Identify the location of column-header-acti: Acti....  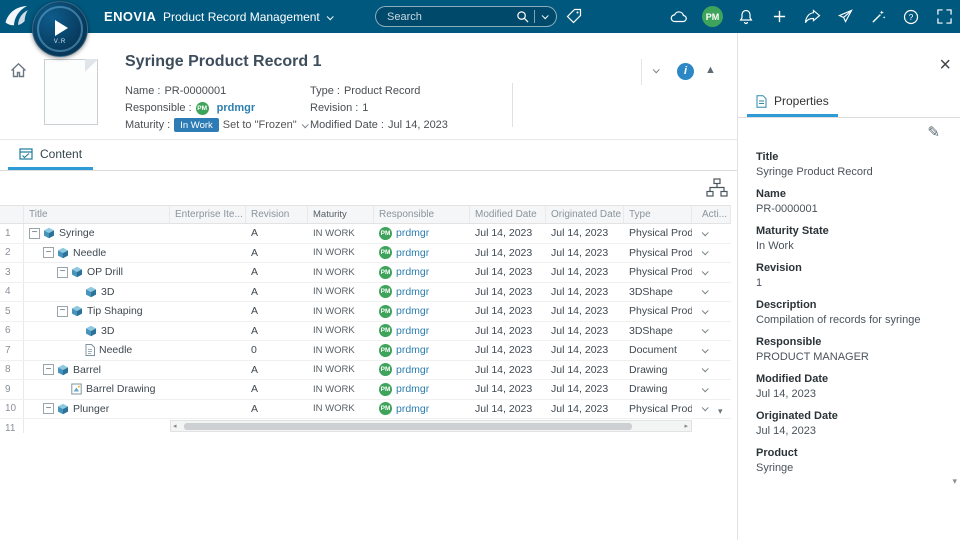
(711, 214).